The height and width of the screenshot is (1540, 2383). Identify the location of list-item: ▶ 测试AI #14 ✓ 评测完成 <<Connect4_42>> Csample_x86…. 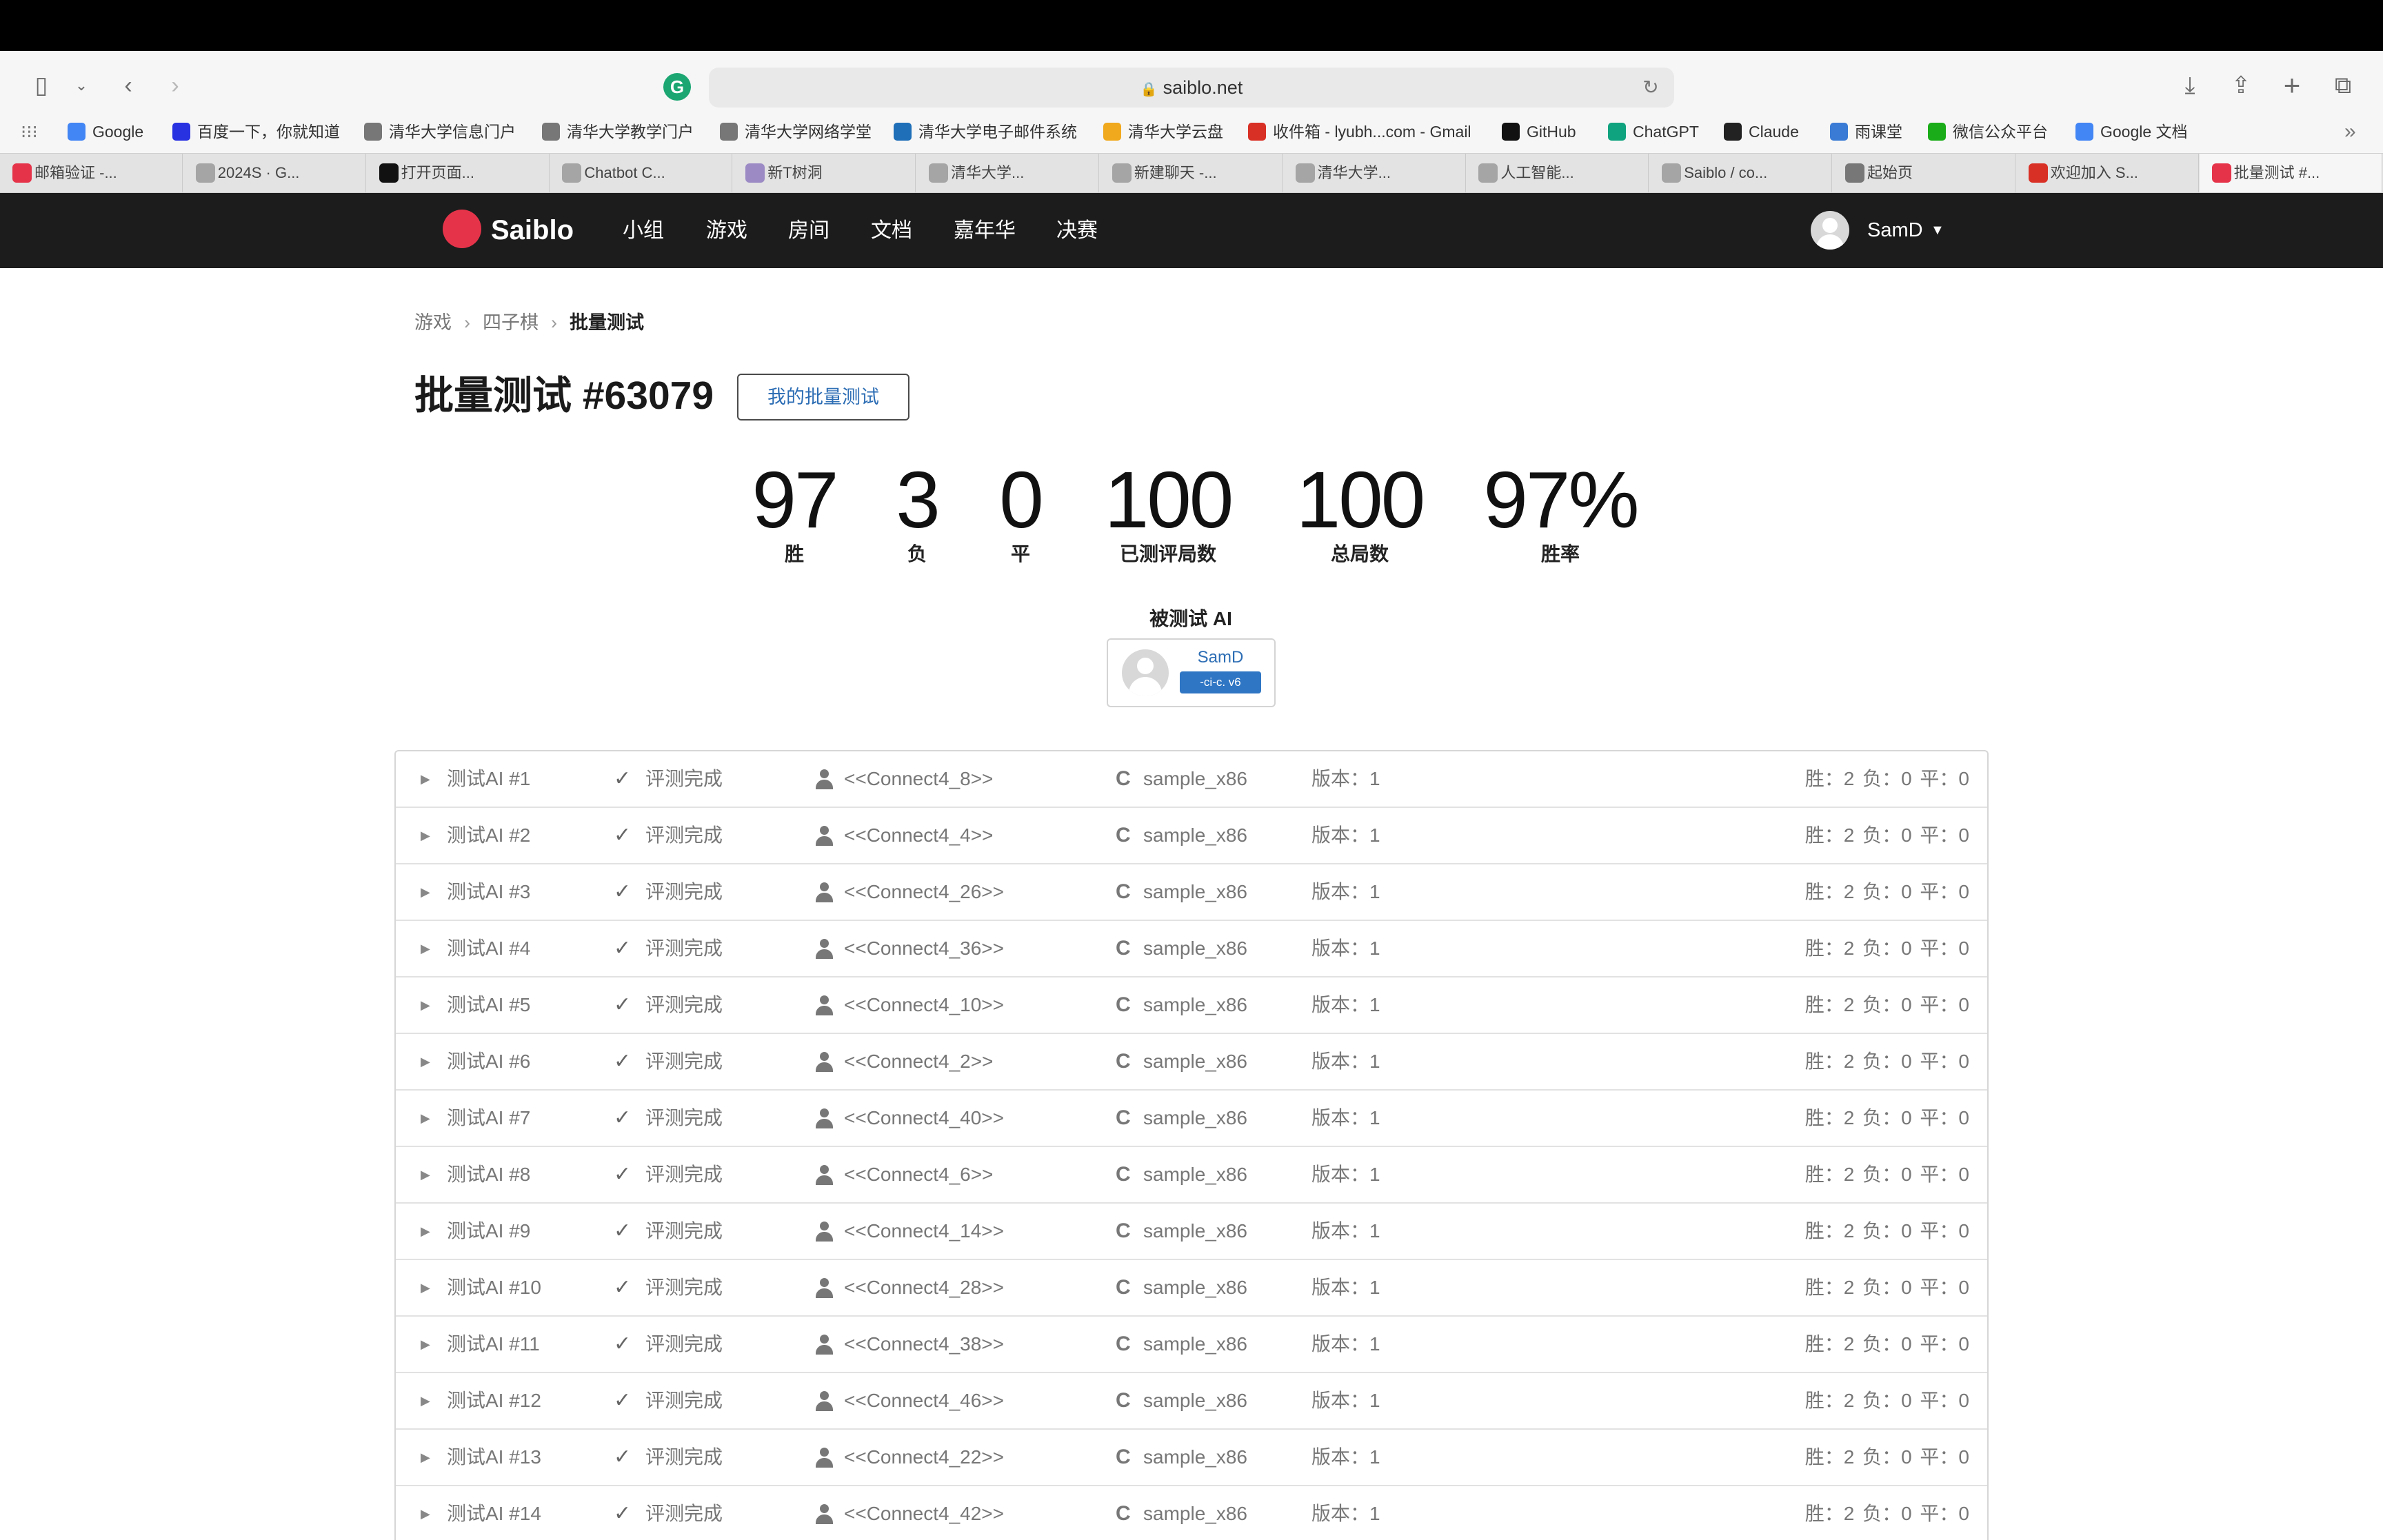
(1191, 1513).